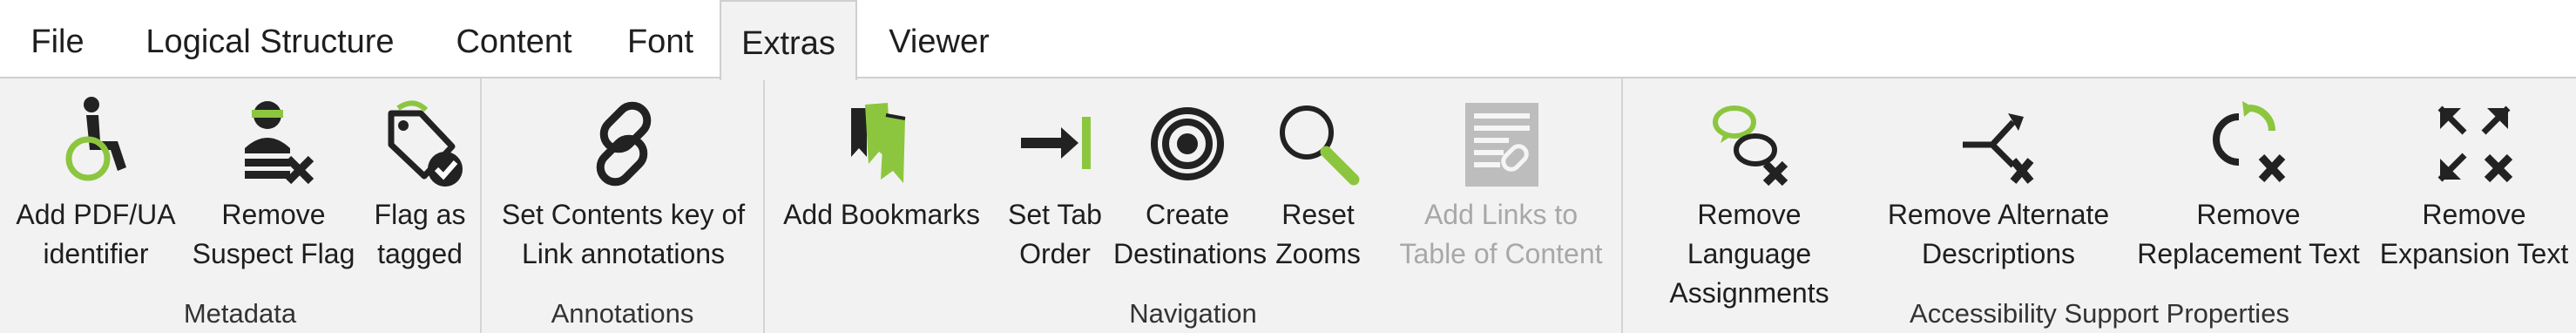 The image size is (2576, 333). I want to click on button-label: Set Contents key of Link annotations, so click(623, 234).